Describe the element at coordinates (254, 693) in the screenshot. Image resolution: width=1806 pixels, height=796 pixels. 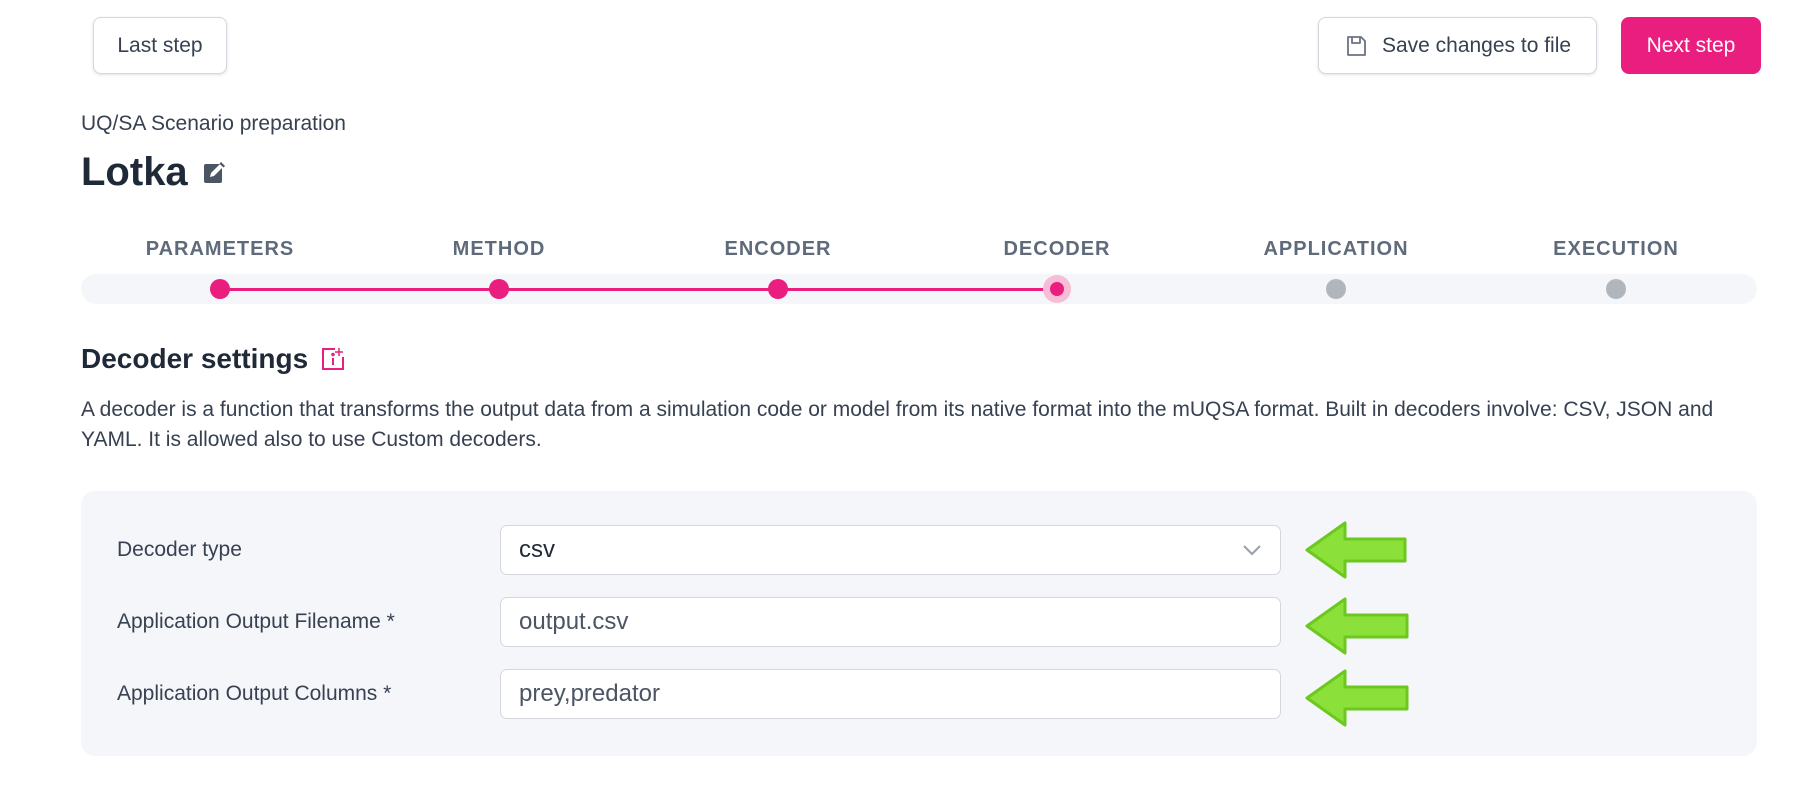
I see `output-columns-label: Application Output Columns *` at that location.